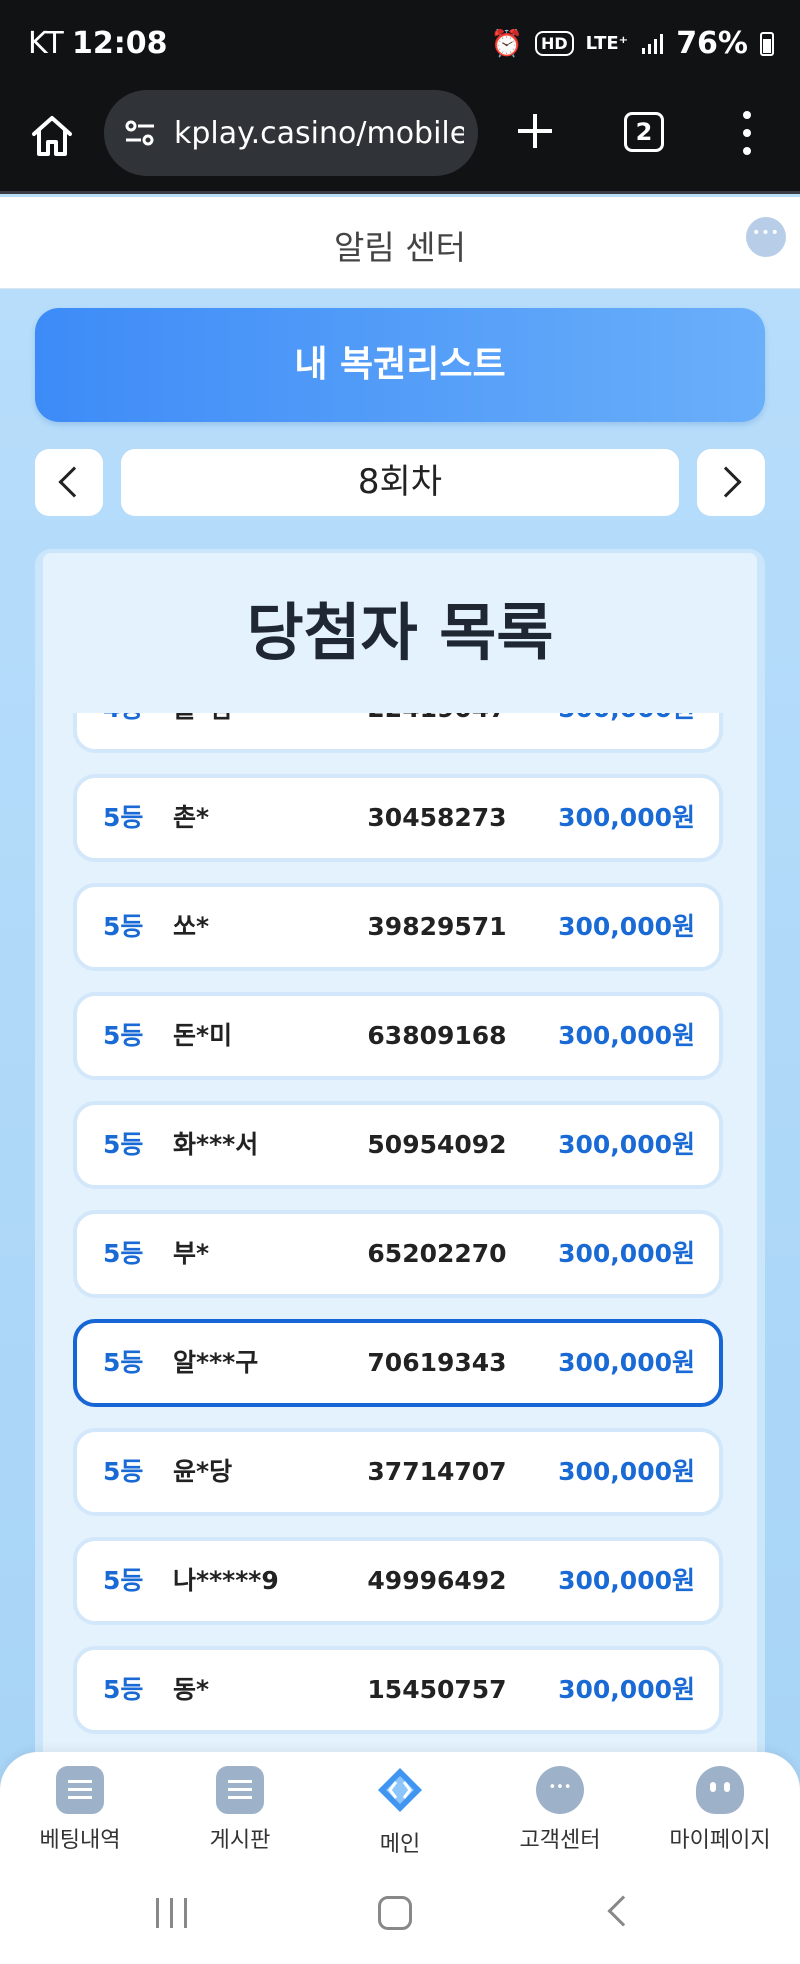 The width and height of the screenshot is (800, 1964). I want to click on winner-number: 63809168, so click(437, 1035).